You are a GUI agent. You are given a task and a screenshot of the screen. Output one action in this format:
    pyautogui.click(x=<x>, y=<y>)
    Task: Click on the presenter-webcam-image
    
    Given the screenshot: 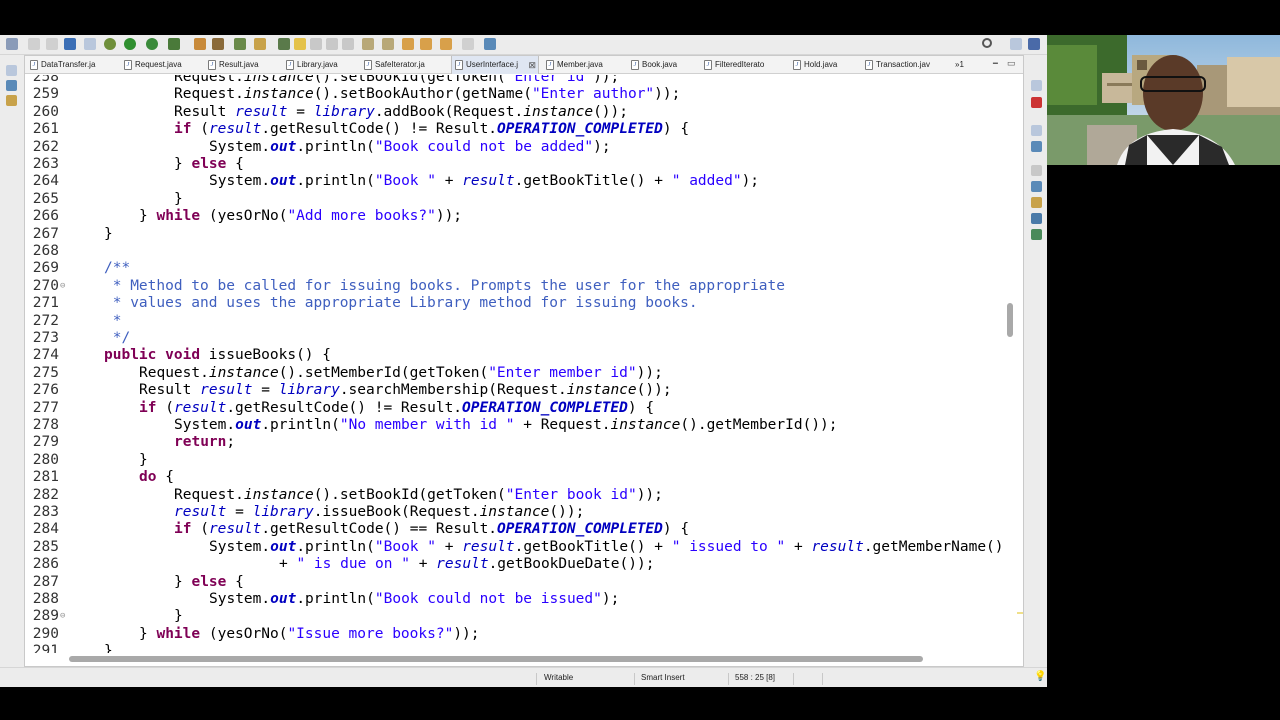 What is the action you would take?
    pyautogui.click(x=1163, y=100)
    